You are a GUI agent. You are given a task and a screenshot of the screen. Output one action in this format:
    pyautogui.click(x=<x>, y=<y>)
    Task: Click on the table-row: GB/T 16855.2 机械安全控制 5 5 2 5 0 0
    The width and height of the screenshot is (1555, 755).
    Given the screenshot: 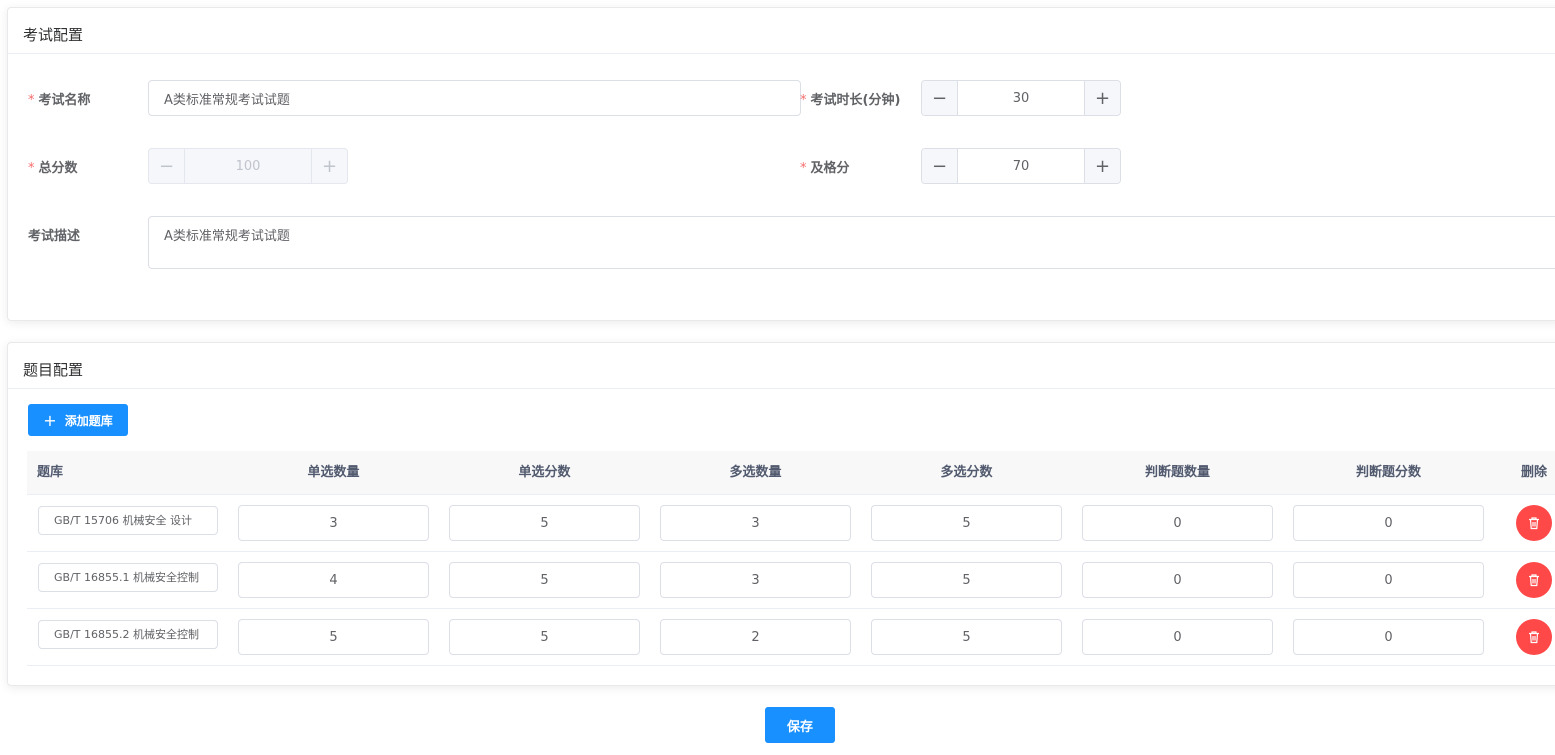 What is the action you would take?
    pyautogui.click(x=791, y=637)
    